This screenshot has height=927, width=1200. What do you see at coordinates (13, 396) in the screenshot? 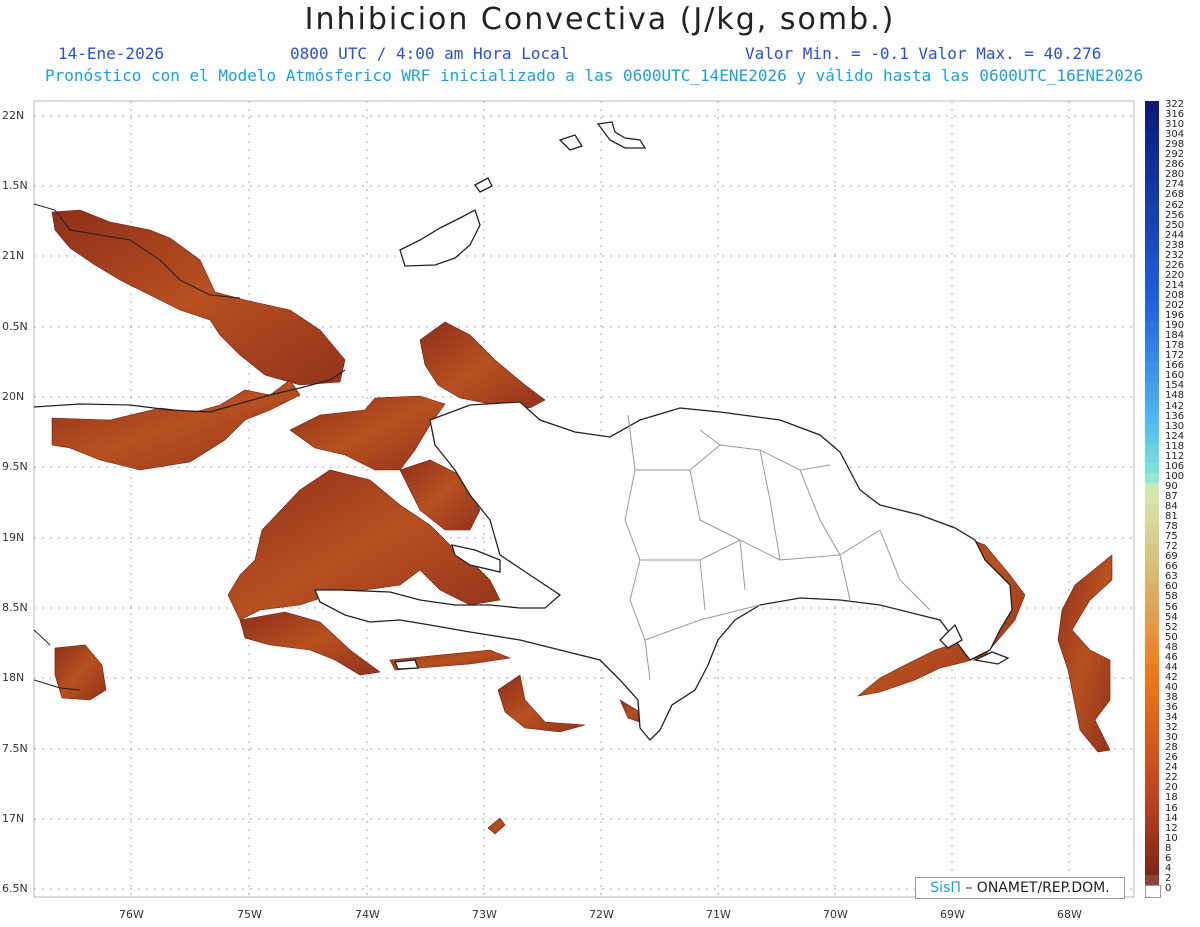
I see `lat-label: 20N` at bounding box center [13, 396].